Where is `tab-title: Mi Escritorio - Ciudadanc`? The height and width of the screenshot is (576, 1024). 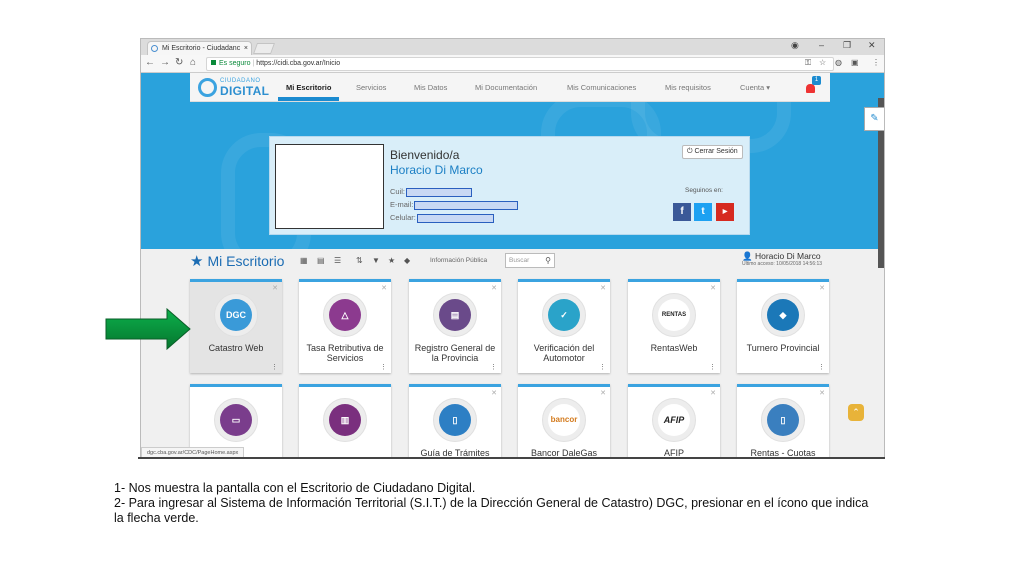 tab-title: Mi Escritorio - Ciudadanc is located at coordinates (201, 48).